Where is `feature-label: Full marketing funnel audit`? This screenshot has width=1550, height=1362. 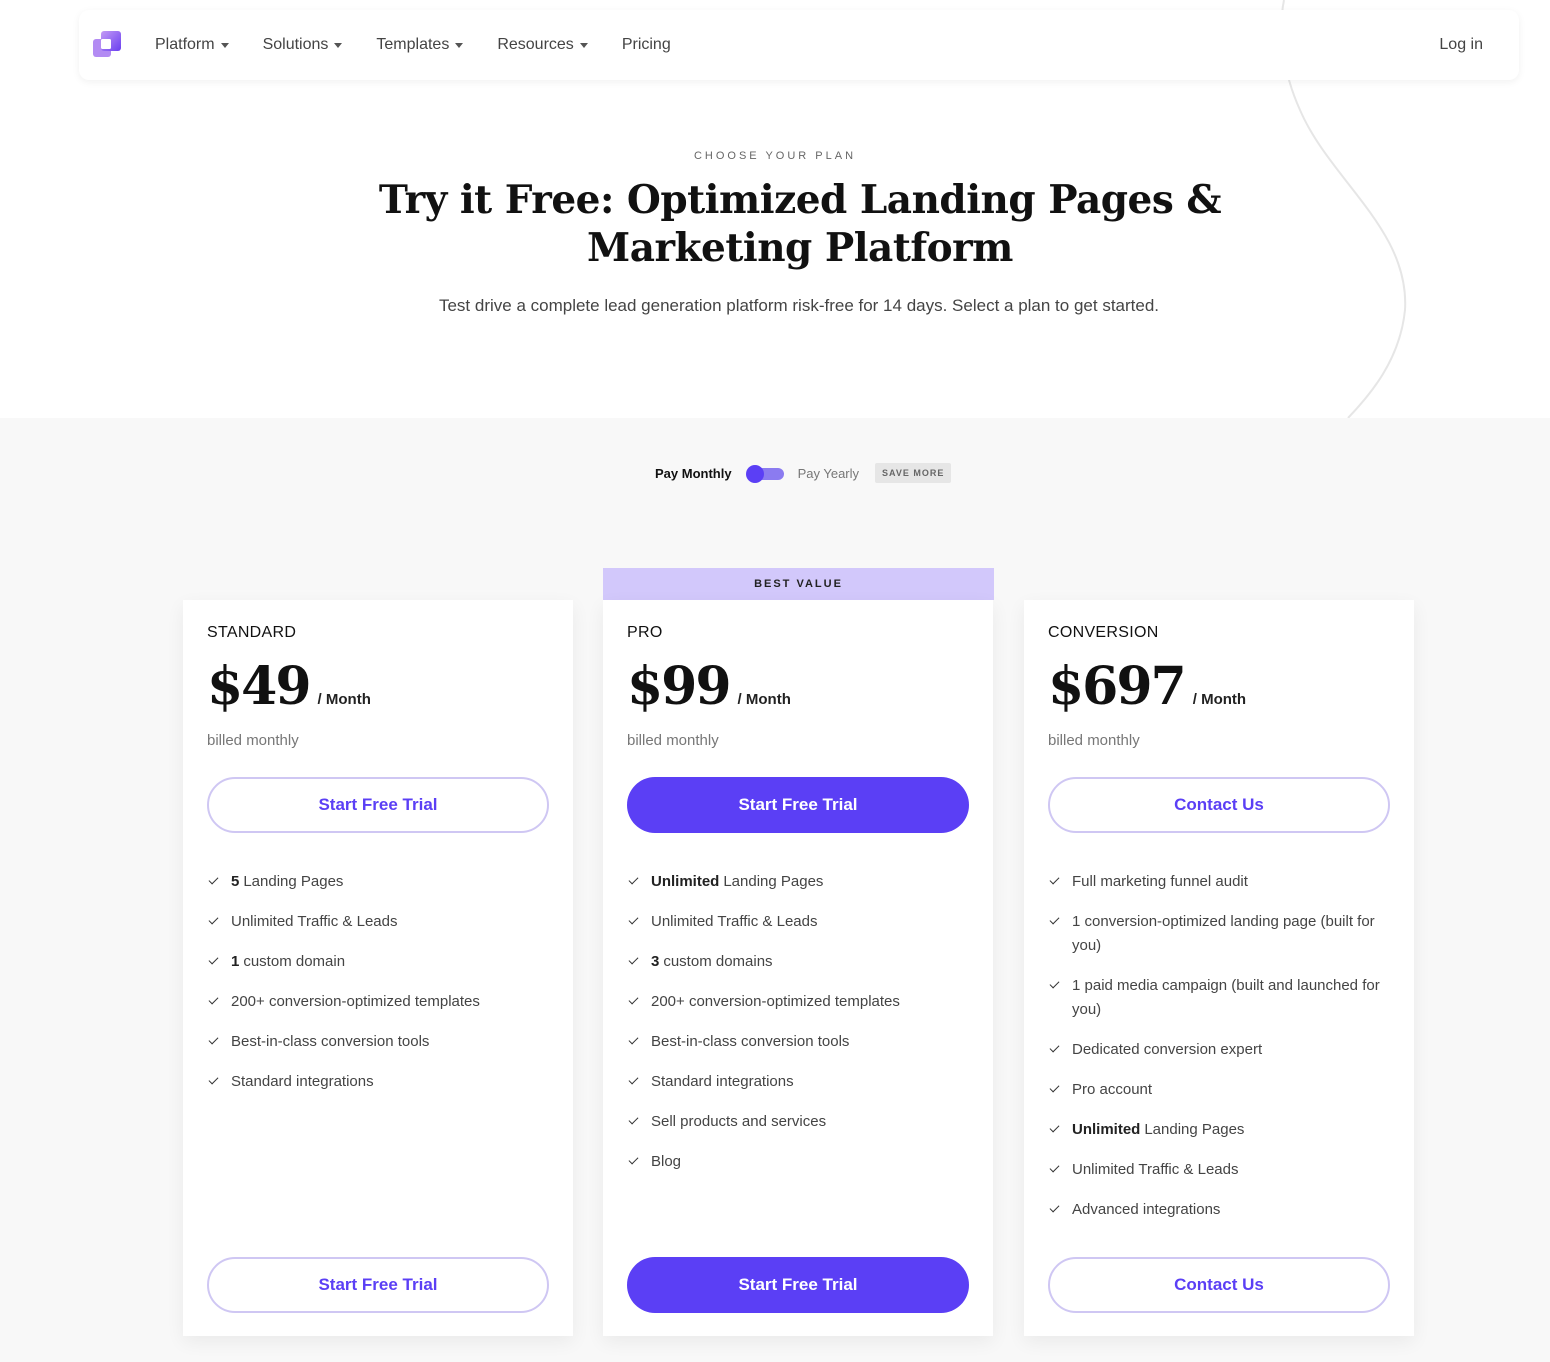
feature-label: Full marketing funnel audit is located at coordinates (1160, 881).